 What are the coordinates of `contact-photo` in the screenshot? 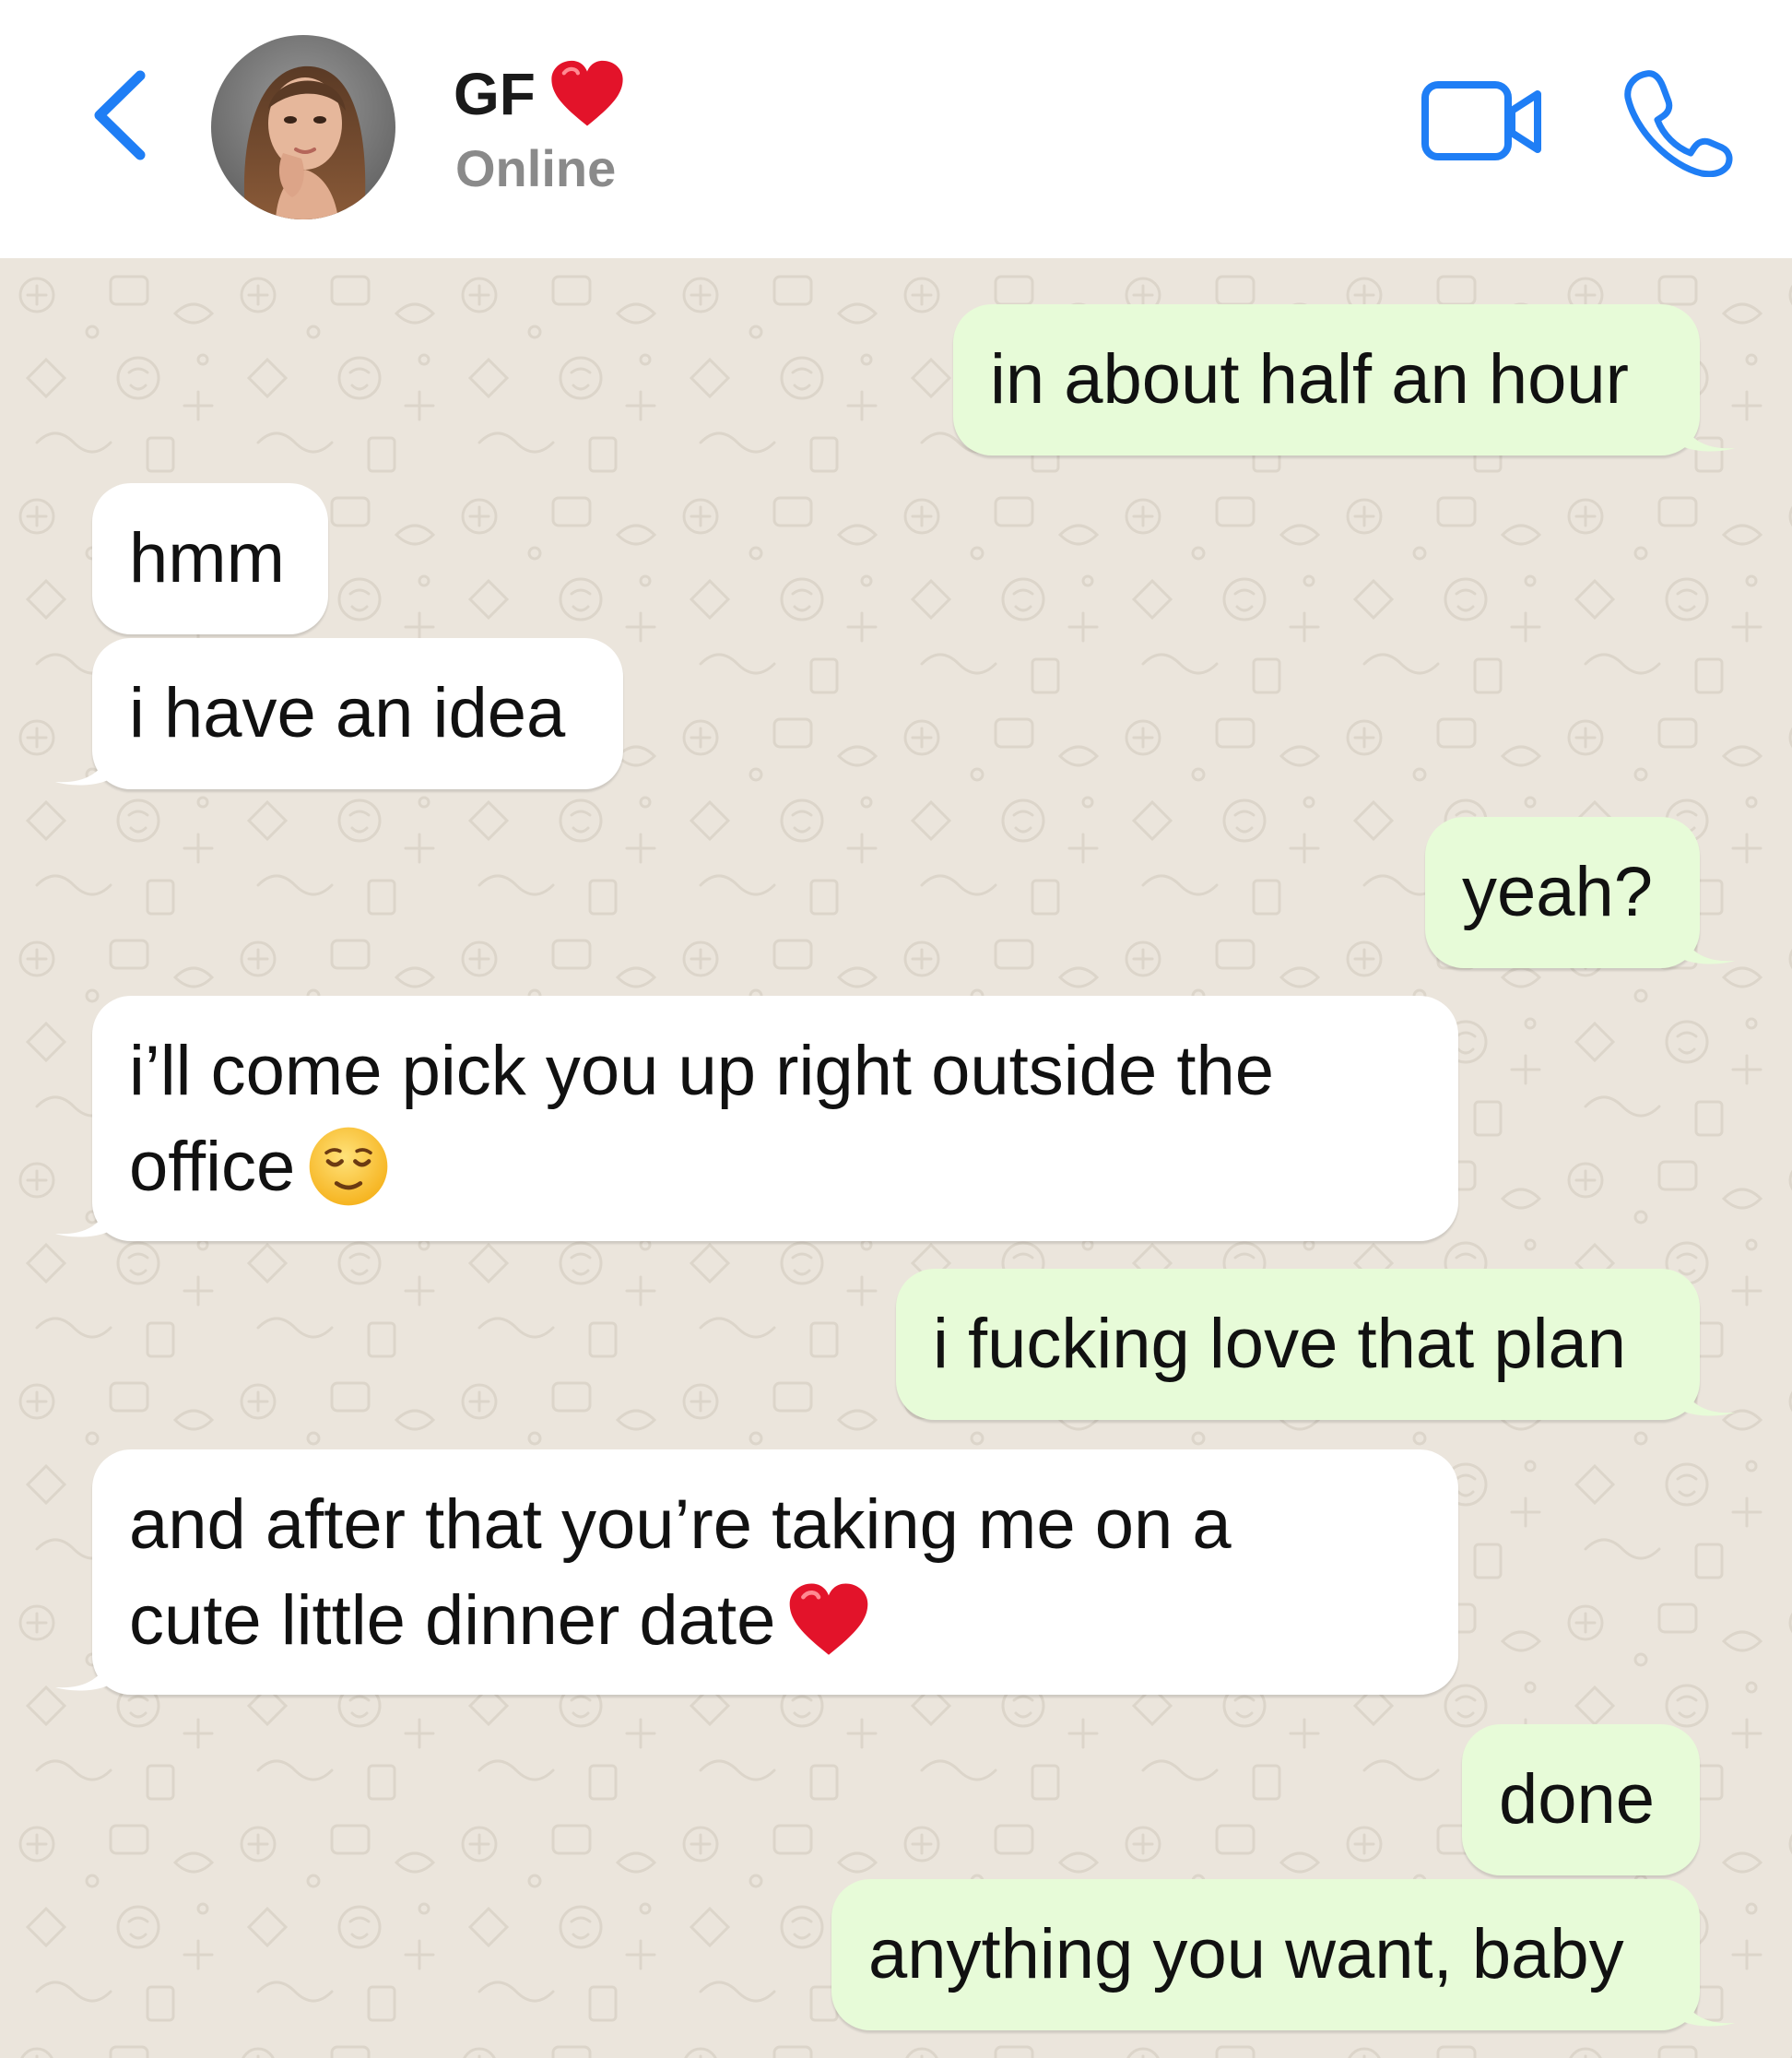 It's located at (303, 127).